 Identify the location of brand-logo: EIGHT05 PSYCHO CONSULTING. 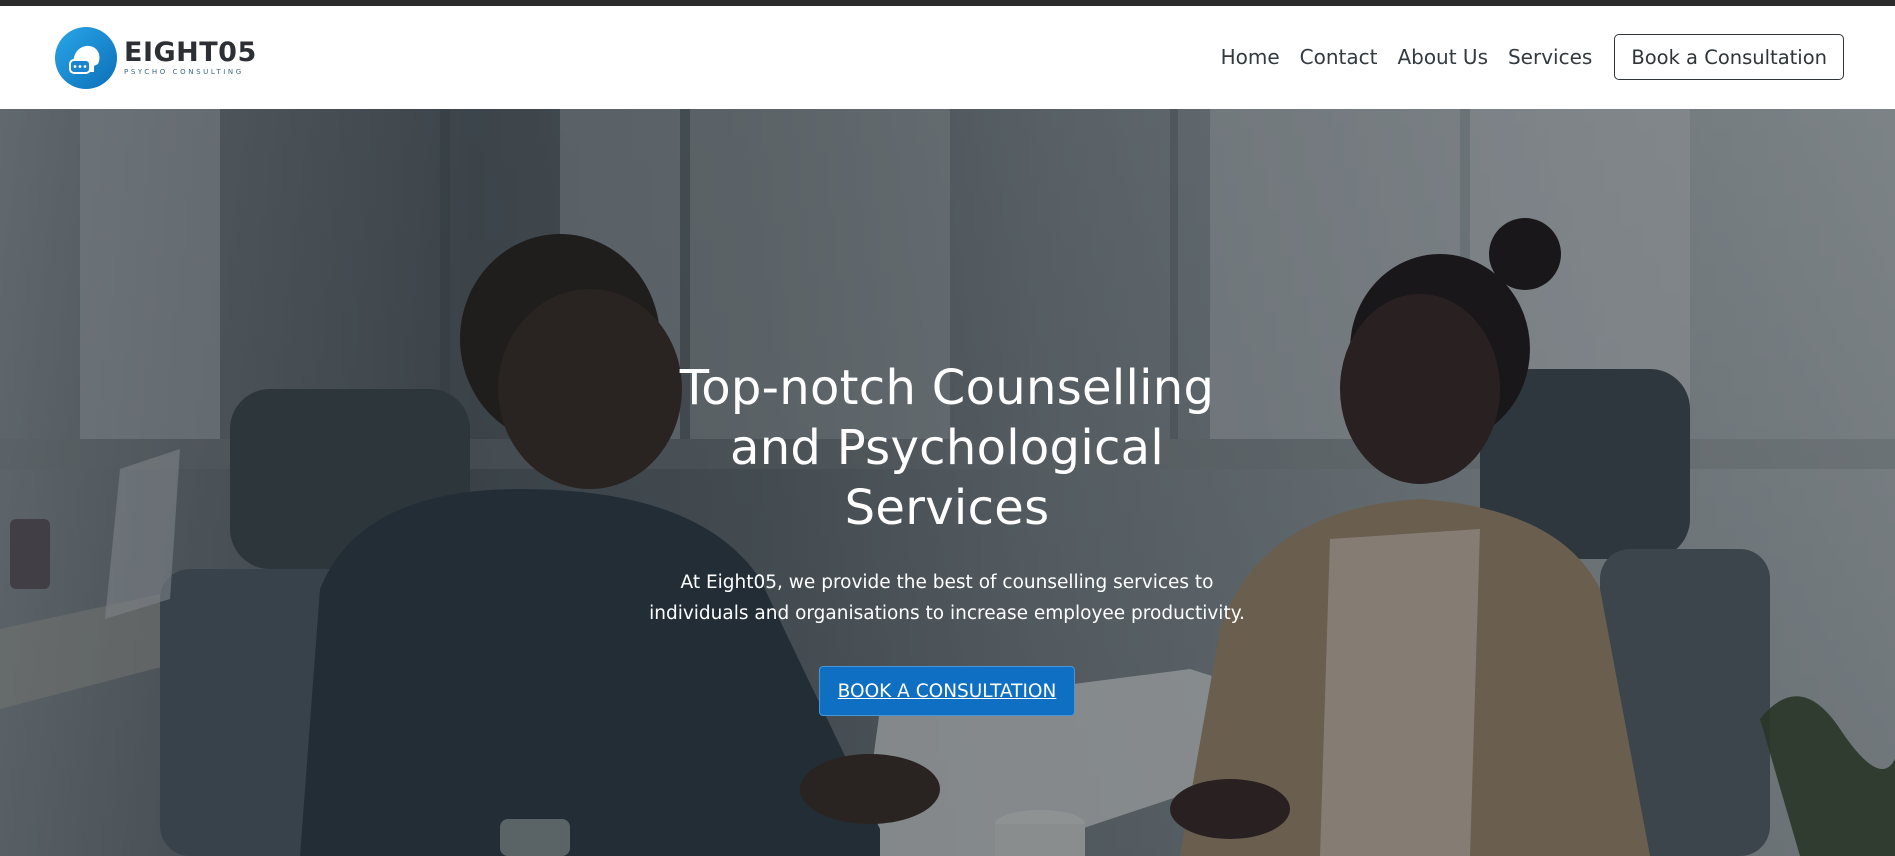
(155, 58).